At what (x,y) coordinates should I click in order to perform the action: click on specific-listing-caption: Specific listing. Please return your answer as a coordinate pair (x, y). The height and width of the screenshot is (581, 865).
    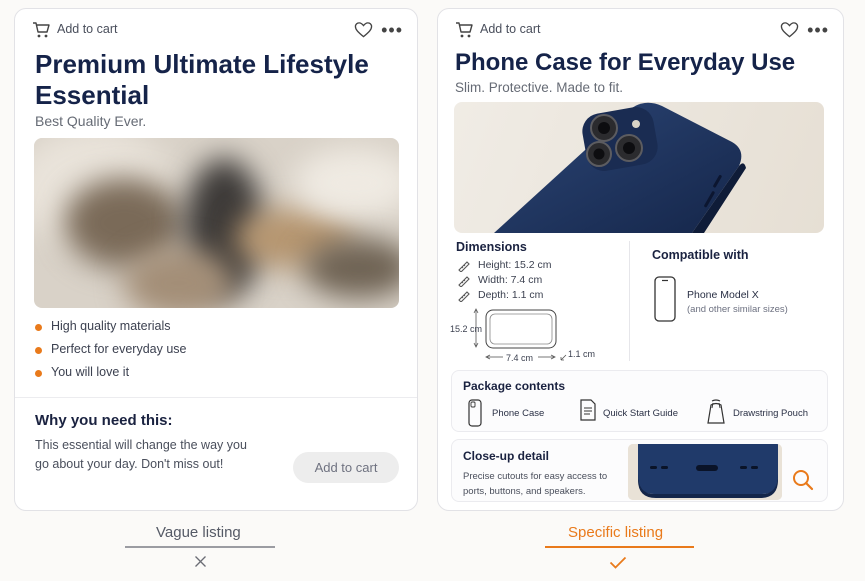
    Looking at the image, I should click on (616, 532).